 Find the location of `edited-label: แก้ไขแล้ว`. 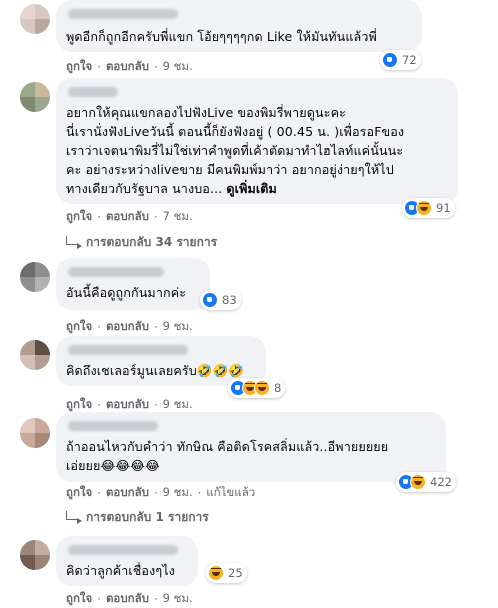

edited-label: แก้ไขแล้ว is located at coordinates (230, 493).